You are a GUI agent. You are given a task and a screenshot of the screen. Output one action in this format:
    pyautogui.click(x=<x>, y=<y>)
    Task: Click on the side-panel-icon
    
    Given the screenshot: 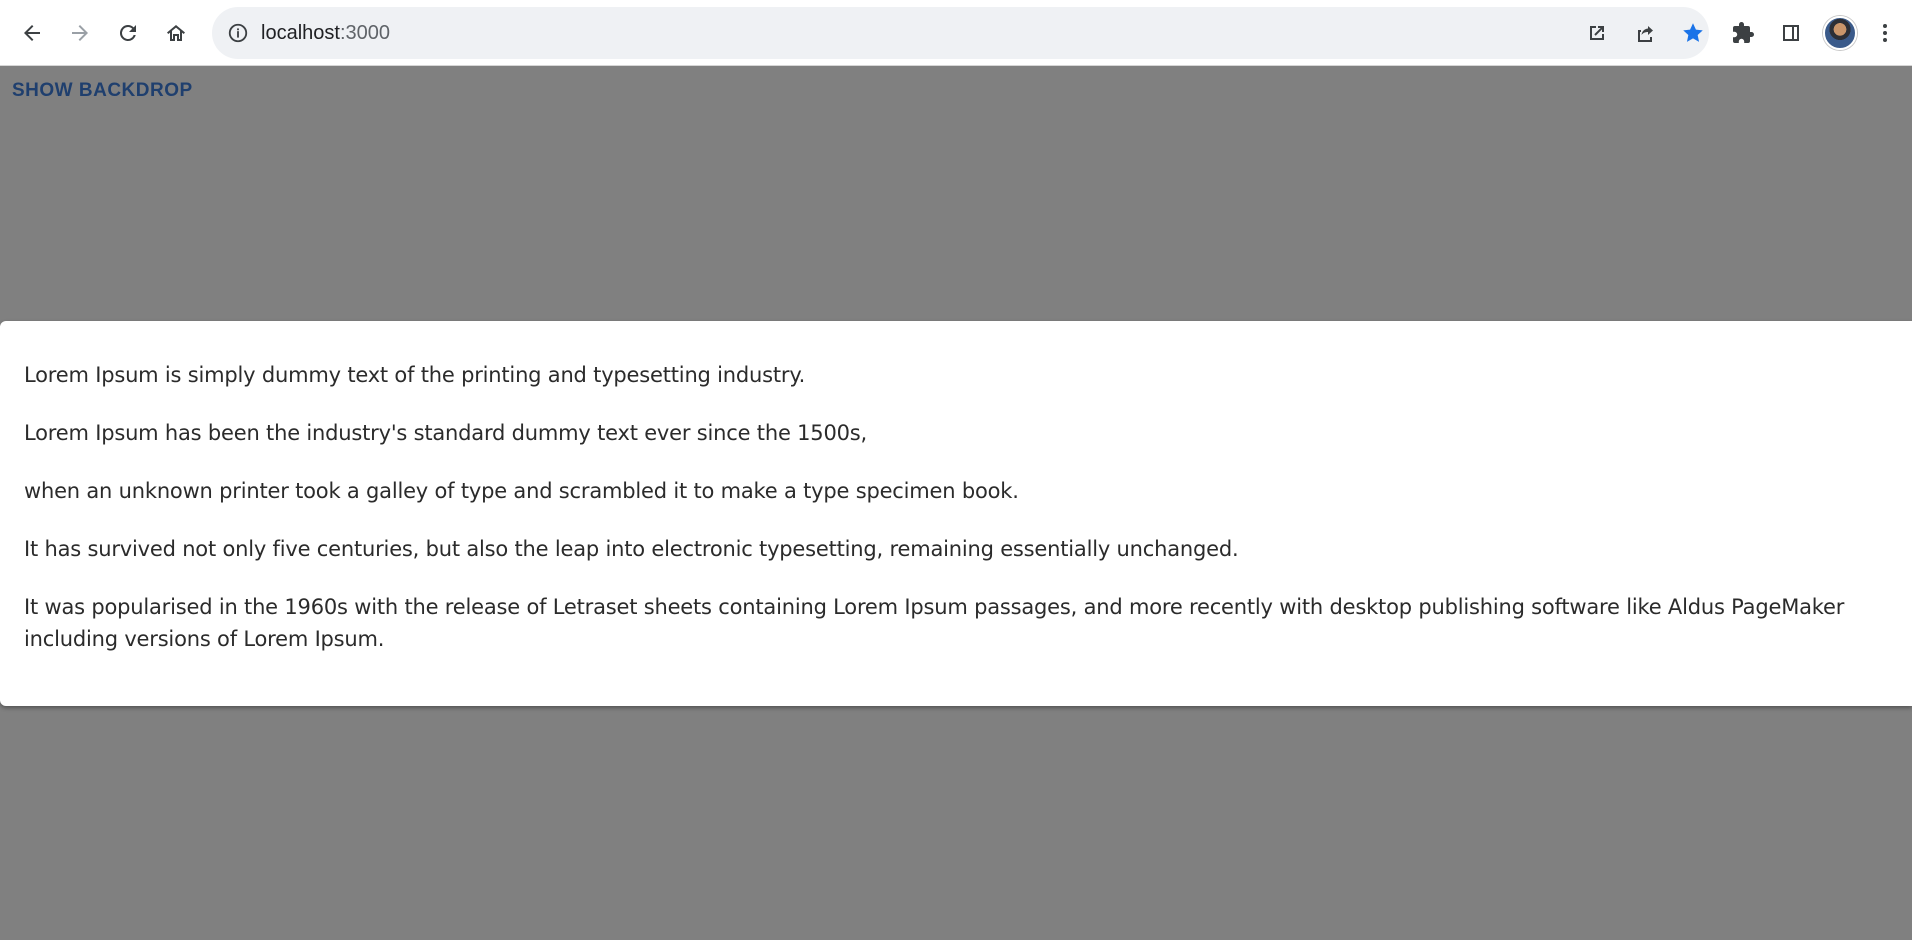 What is the action you would take?
    pyautogui.click(x=1791, y=33)
    